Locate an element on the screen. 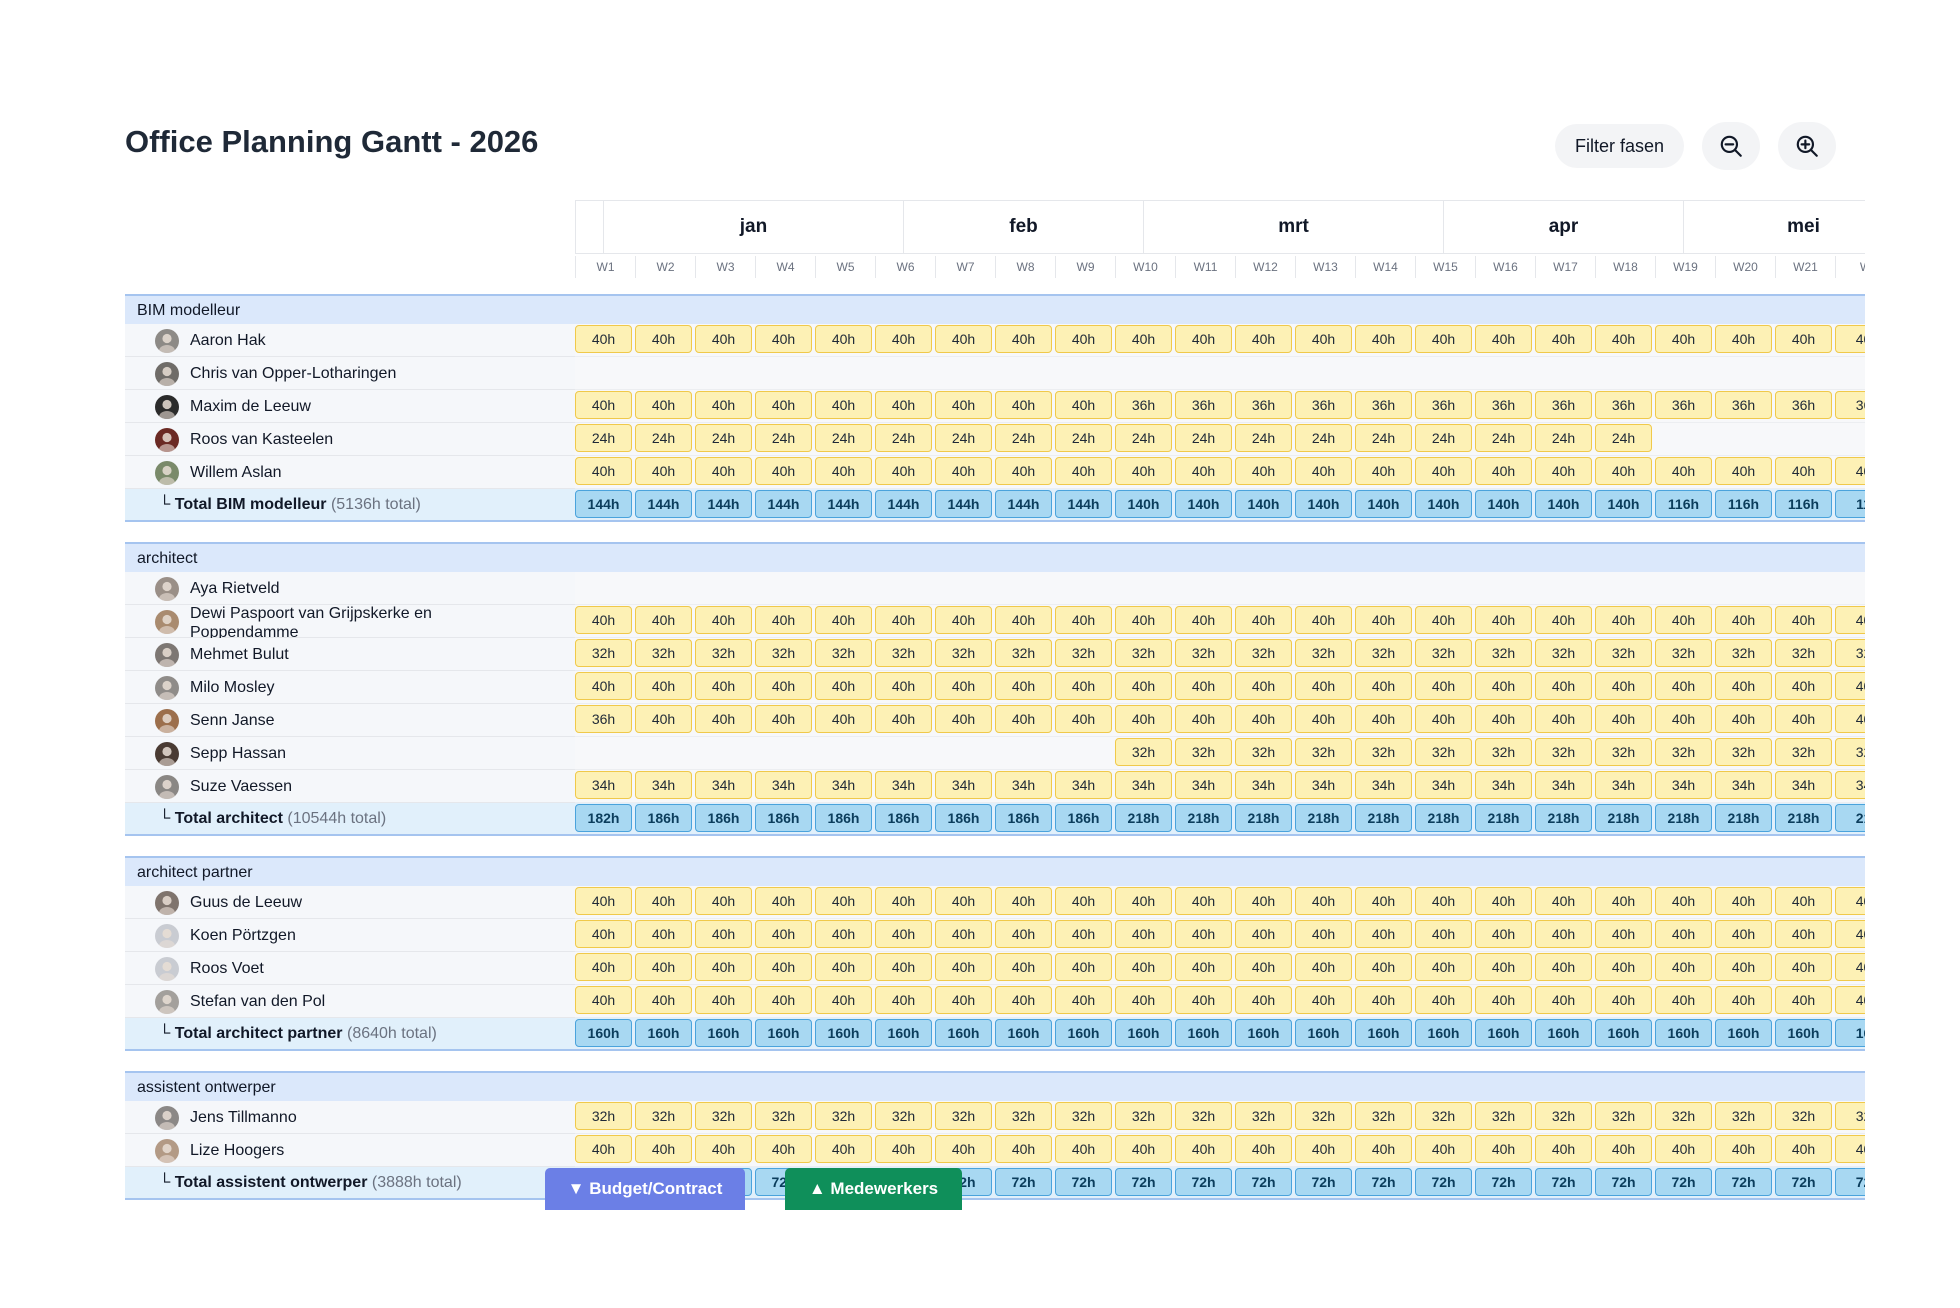 The height and width of the screenshot is (1308, 1960). person-name-cell: Roos van Kasteelen is located at coordinates (350, 439).